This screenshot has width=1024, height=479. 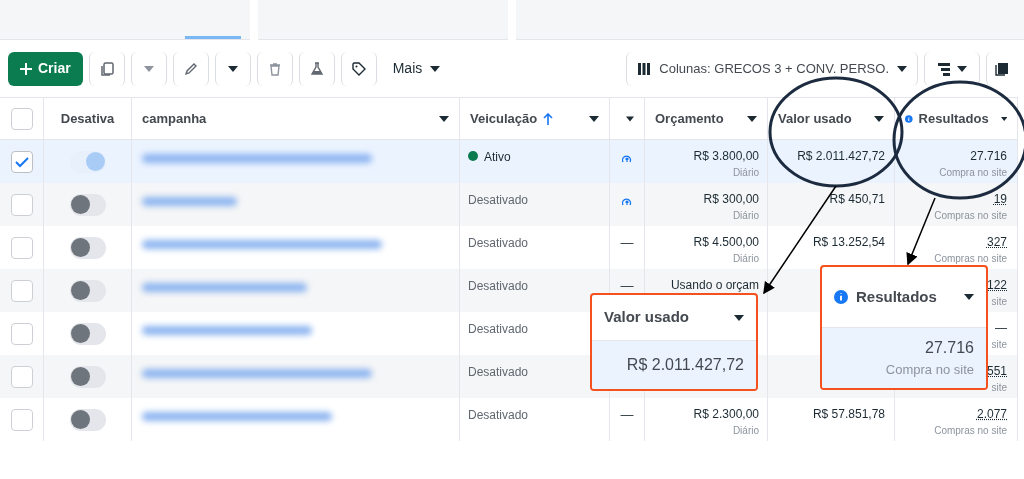 What do you see at coordinates (685, 365) in the screenshot?
I see `callout-value: R$ 2.011.427,72` at bounding box center [685, 365].